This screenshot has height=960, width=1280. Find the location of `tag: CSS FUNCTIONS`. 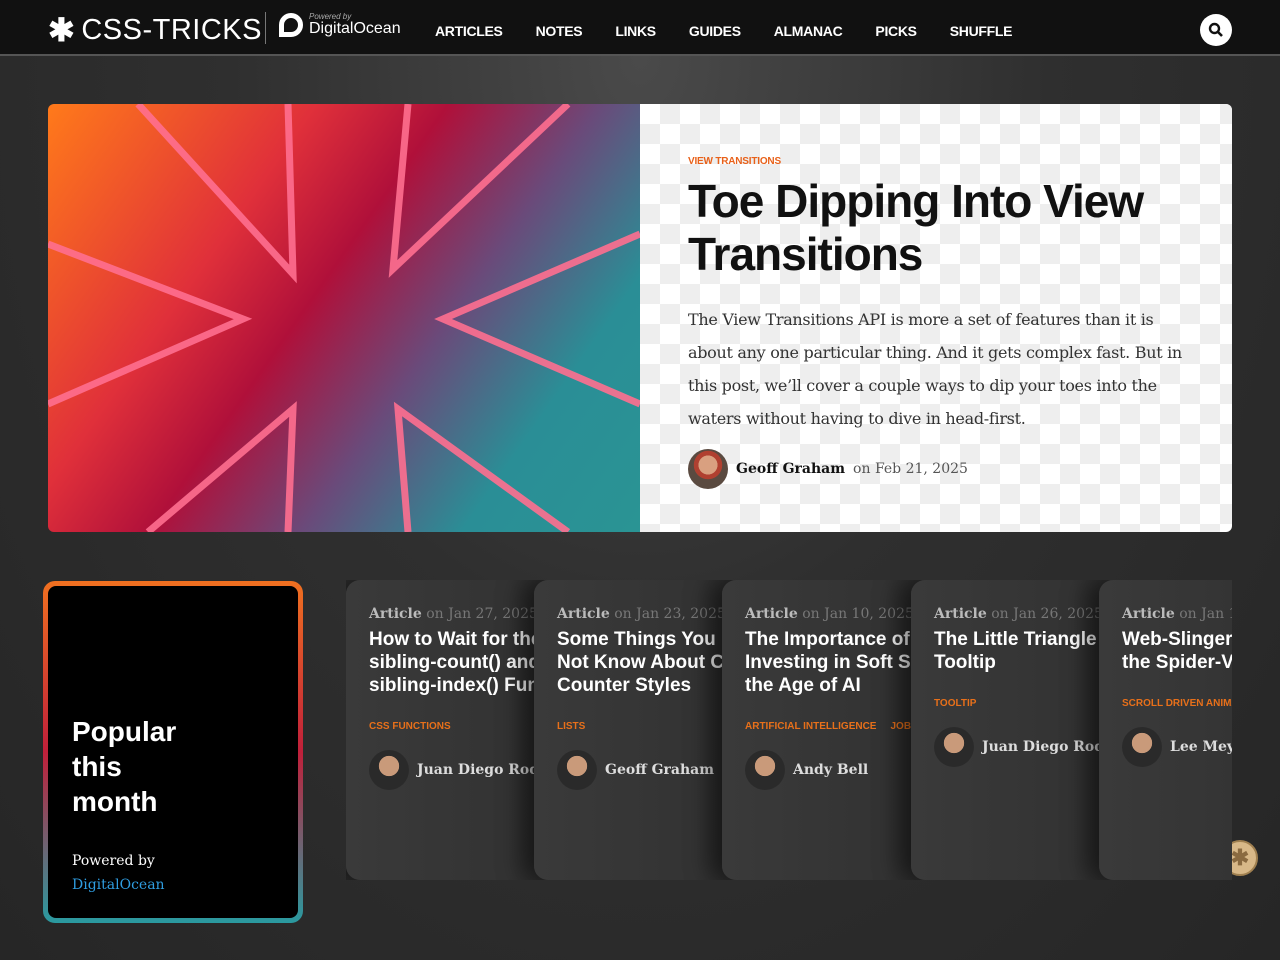

tag: CSS FUNCTIONS is located at coordinates (410, 726).